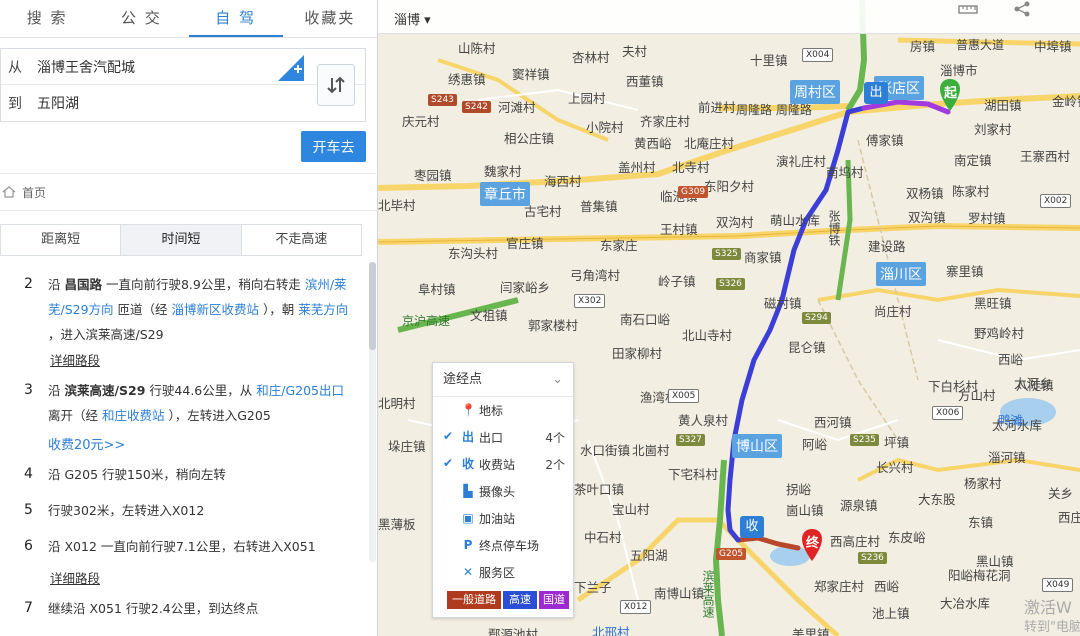 This screenshot has width=1080, height=636. I want to click on road-badge: S236, so click(872, 558).